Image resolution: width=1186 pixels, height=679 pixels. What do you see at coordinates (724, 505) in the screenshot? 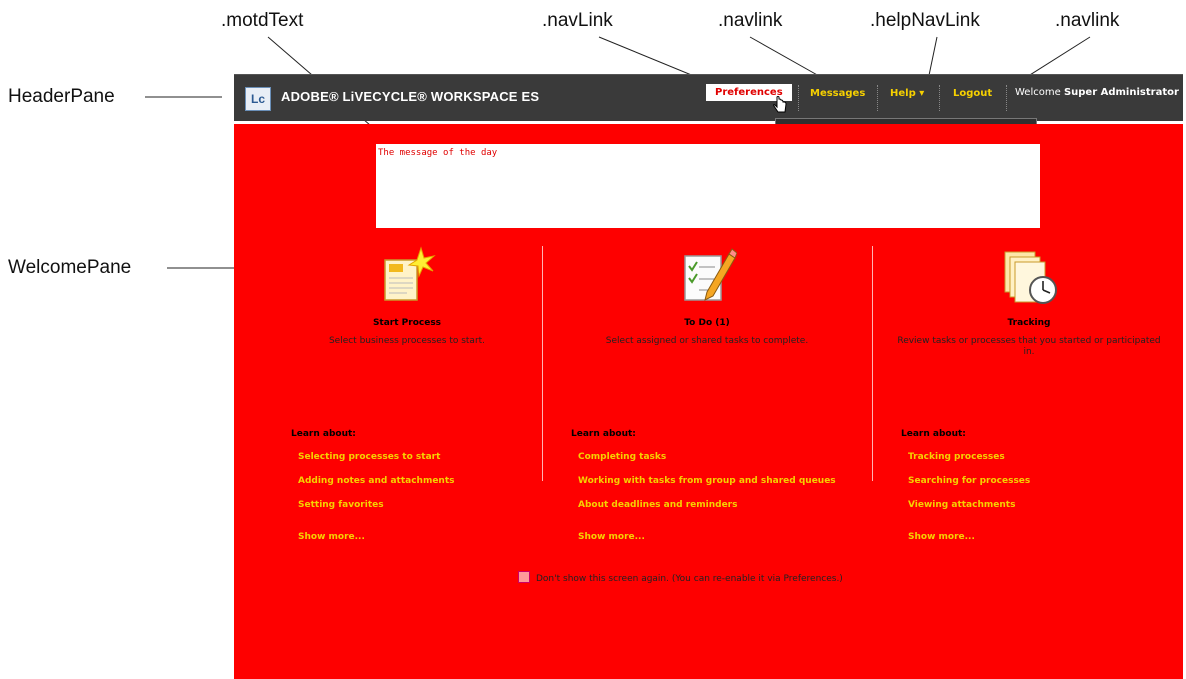
I see `learn-link: About deadlines and reminders` at bounding box center [724, 505].